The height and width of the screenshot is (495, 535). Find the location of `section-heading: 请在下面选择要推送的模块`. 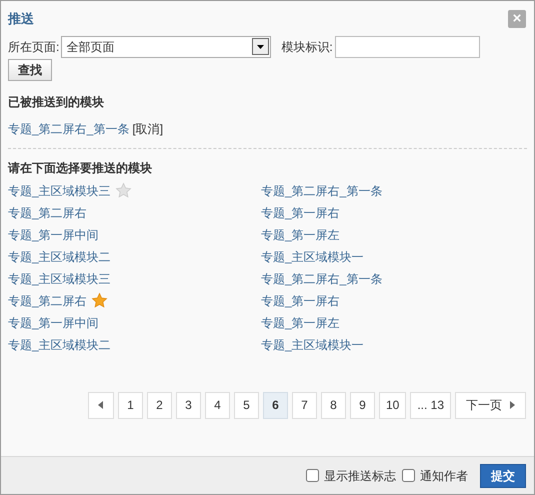

section-heading: 请在下面选择要推送的模块 is located at coordinates (80, 168).